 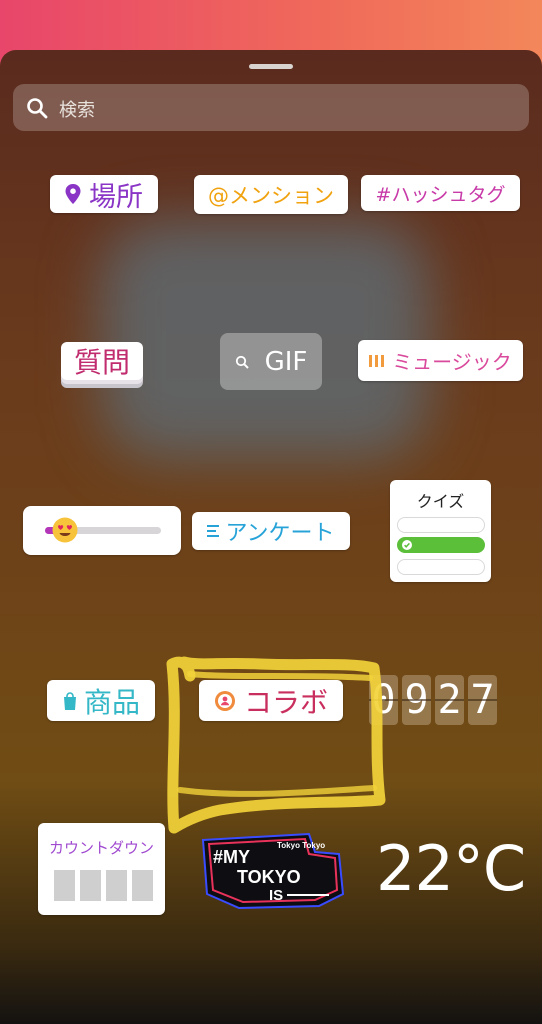 I want to click on product-sticker: 商品, so click(x=101, y=700).